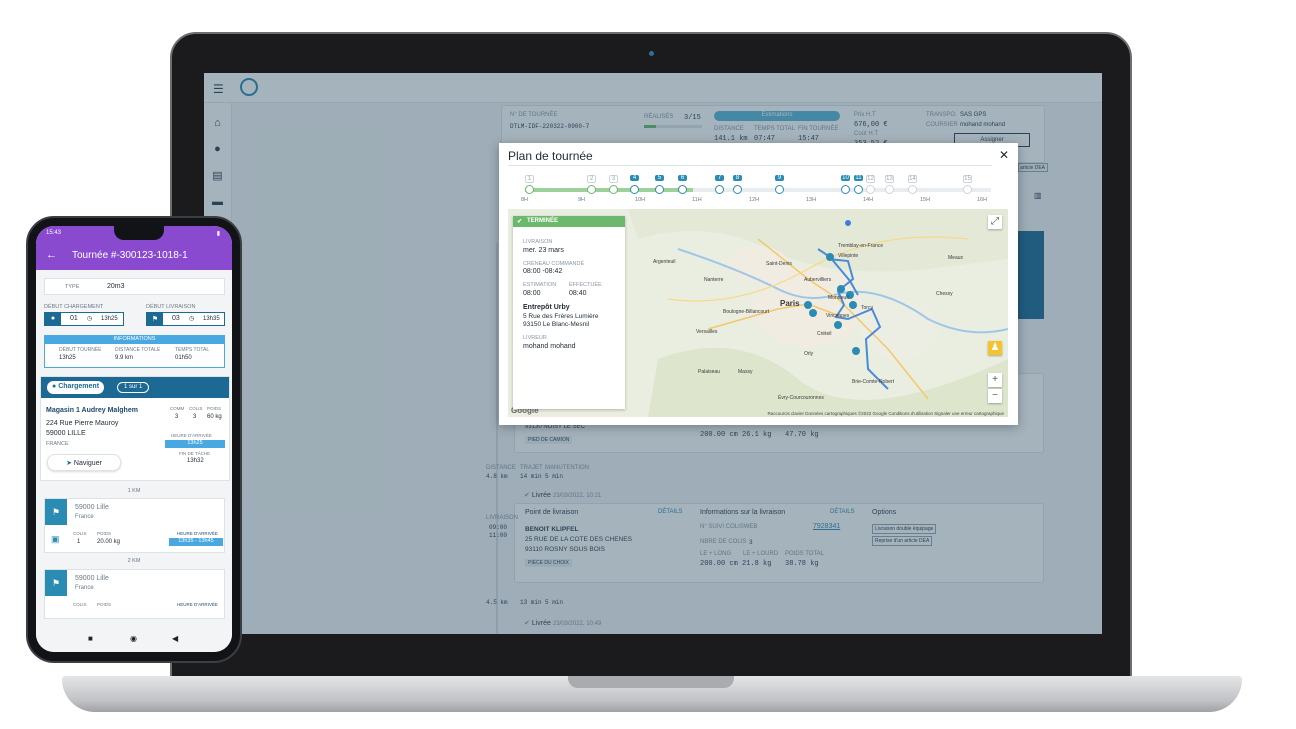  What do you see at coordinates (192, 350) in the screenshot?
I see `temps-total-label: TEMPS TOTAL` at bounding box center [192, 350].